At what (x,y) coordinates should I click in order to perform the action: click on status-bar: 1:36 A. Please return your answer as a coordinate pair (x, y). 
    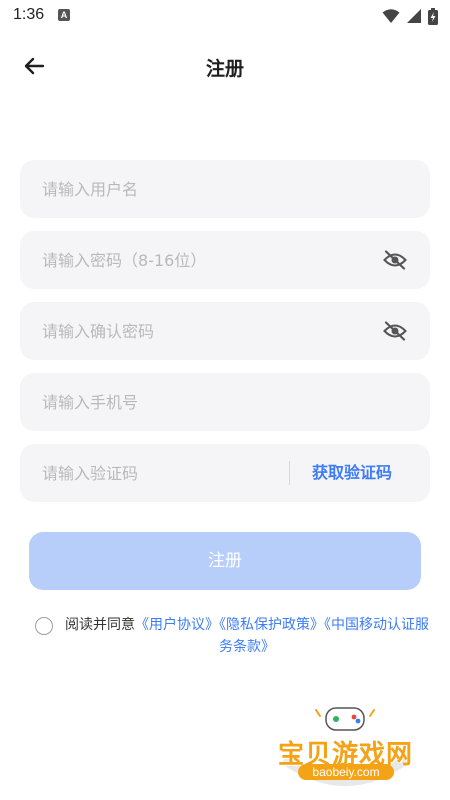
    Looking at the image, I should click on (225, 16).